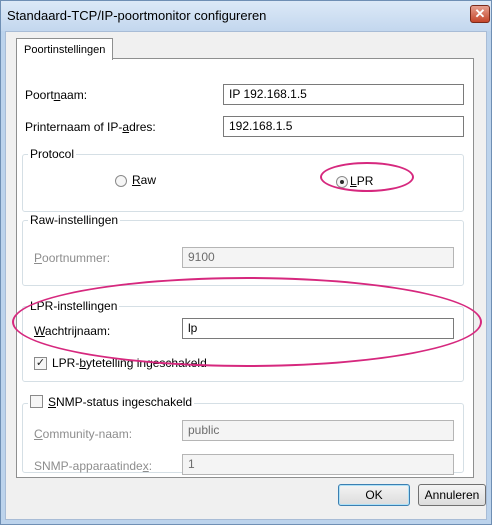 The width and height of the screenshot is (492, 525). What do you see at coordinates (74, 220) in the screenshot?
I see `raw-settings-legend: Raw-instellingen` at bounding box center [74, 220].